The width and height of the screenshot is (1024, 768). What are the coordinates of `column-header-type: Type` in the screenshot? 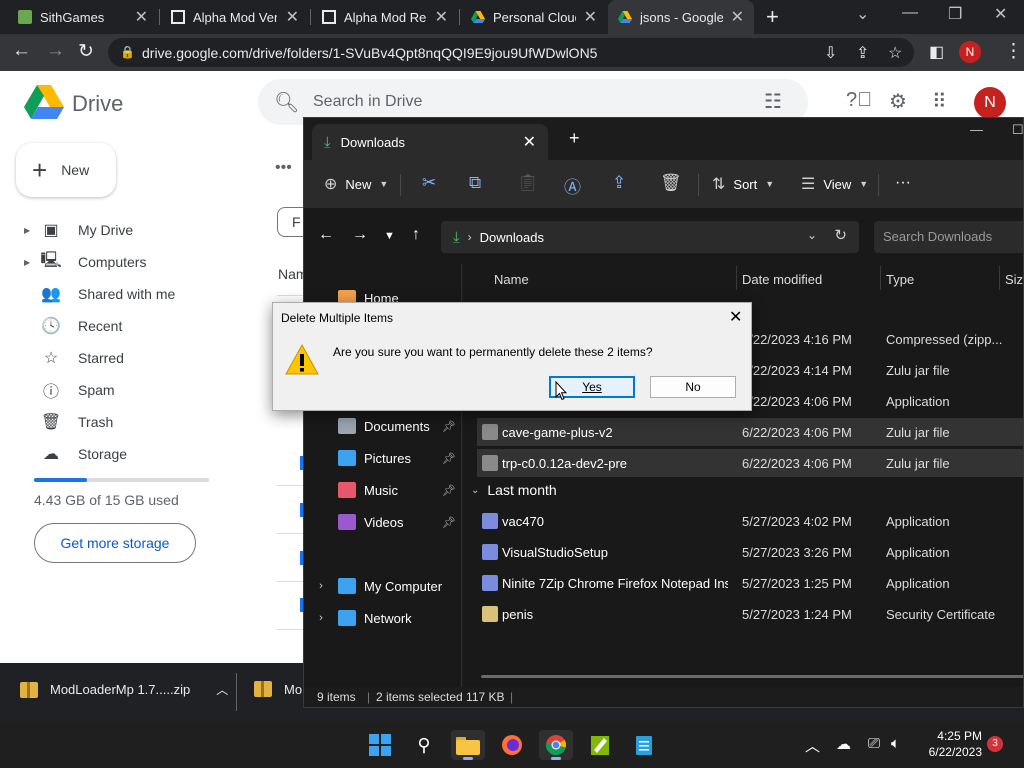 It's located at (900, 279).